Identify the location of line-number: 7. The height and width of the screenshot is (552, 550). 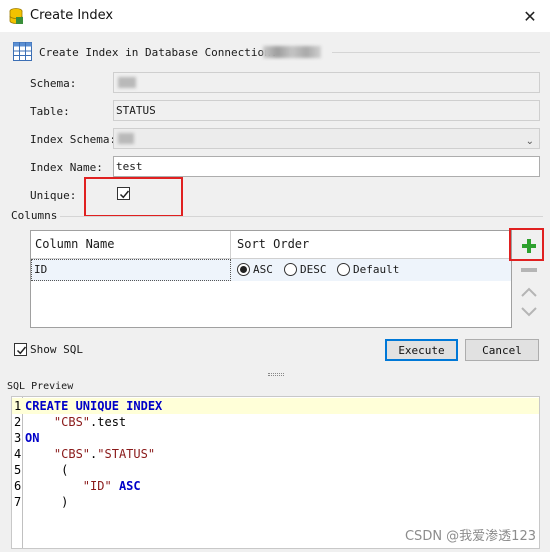
(18, 502).